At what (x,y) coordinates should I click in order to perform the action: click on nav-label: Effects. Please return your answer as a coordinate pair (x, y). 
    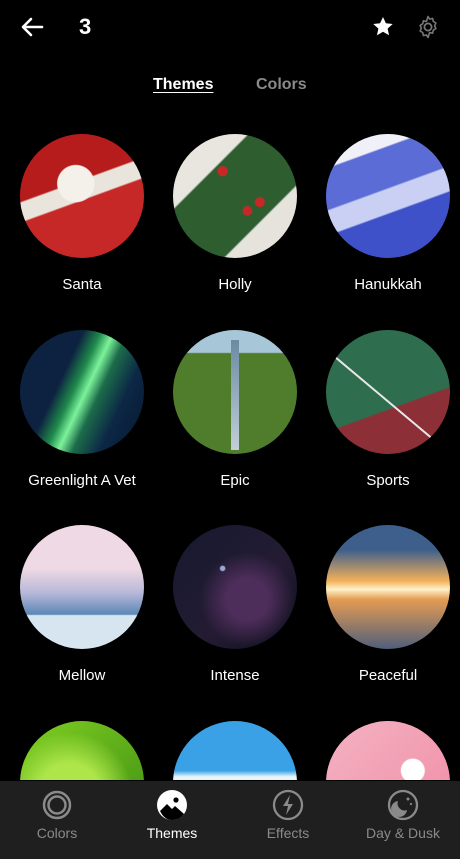
    Looking at the image, I should click on (288, 833).